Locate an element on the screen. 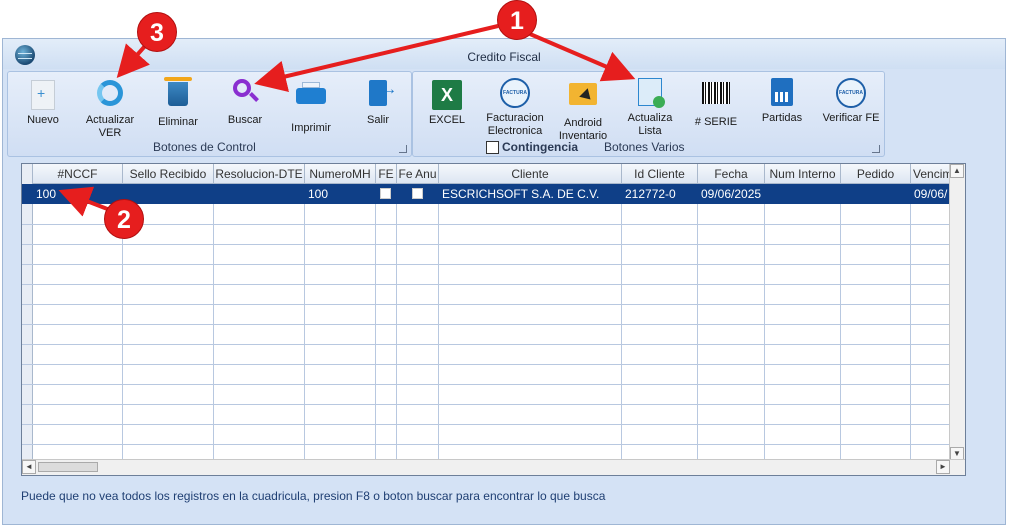 This screenshot has height=530, width=1011. actualiza-label: Actualiza is located at coordinates (650, 118).